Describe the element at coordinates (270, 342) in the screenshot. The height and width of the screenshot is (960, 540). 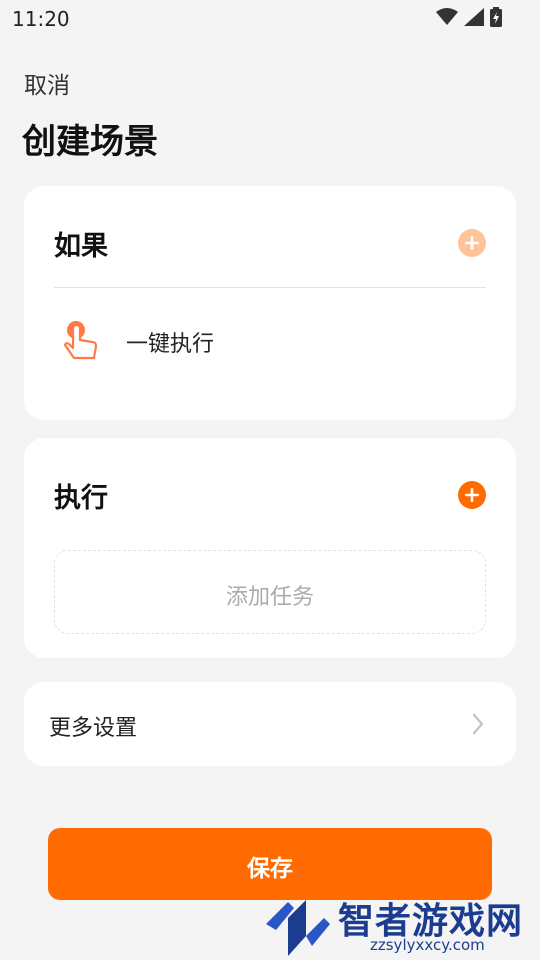
I see `trigger-item: 一键执行` at that location.